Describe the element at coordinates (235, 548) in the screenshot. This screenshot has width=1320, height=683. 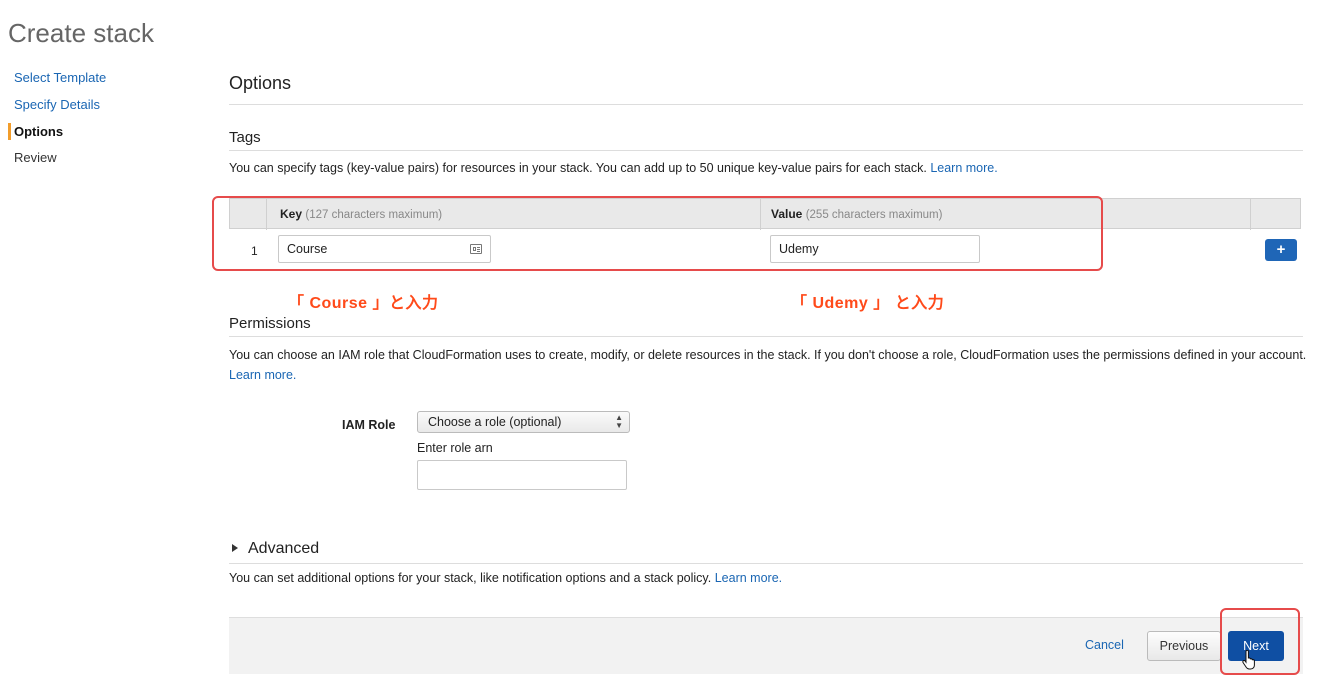
I see `caret-right-icon` at that location.